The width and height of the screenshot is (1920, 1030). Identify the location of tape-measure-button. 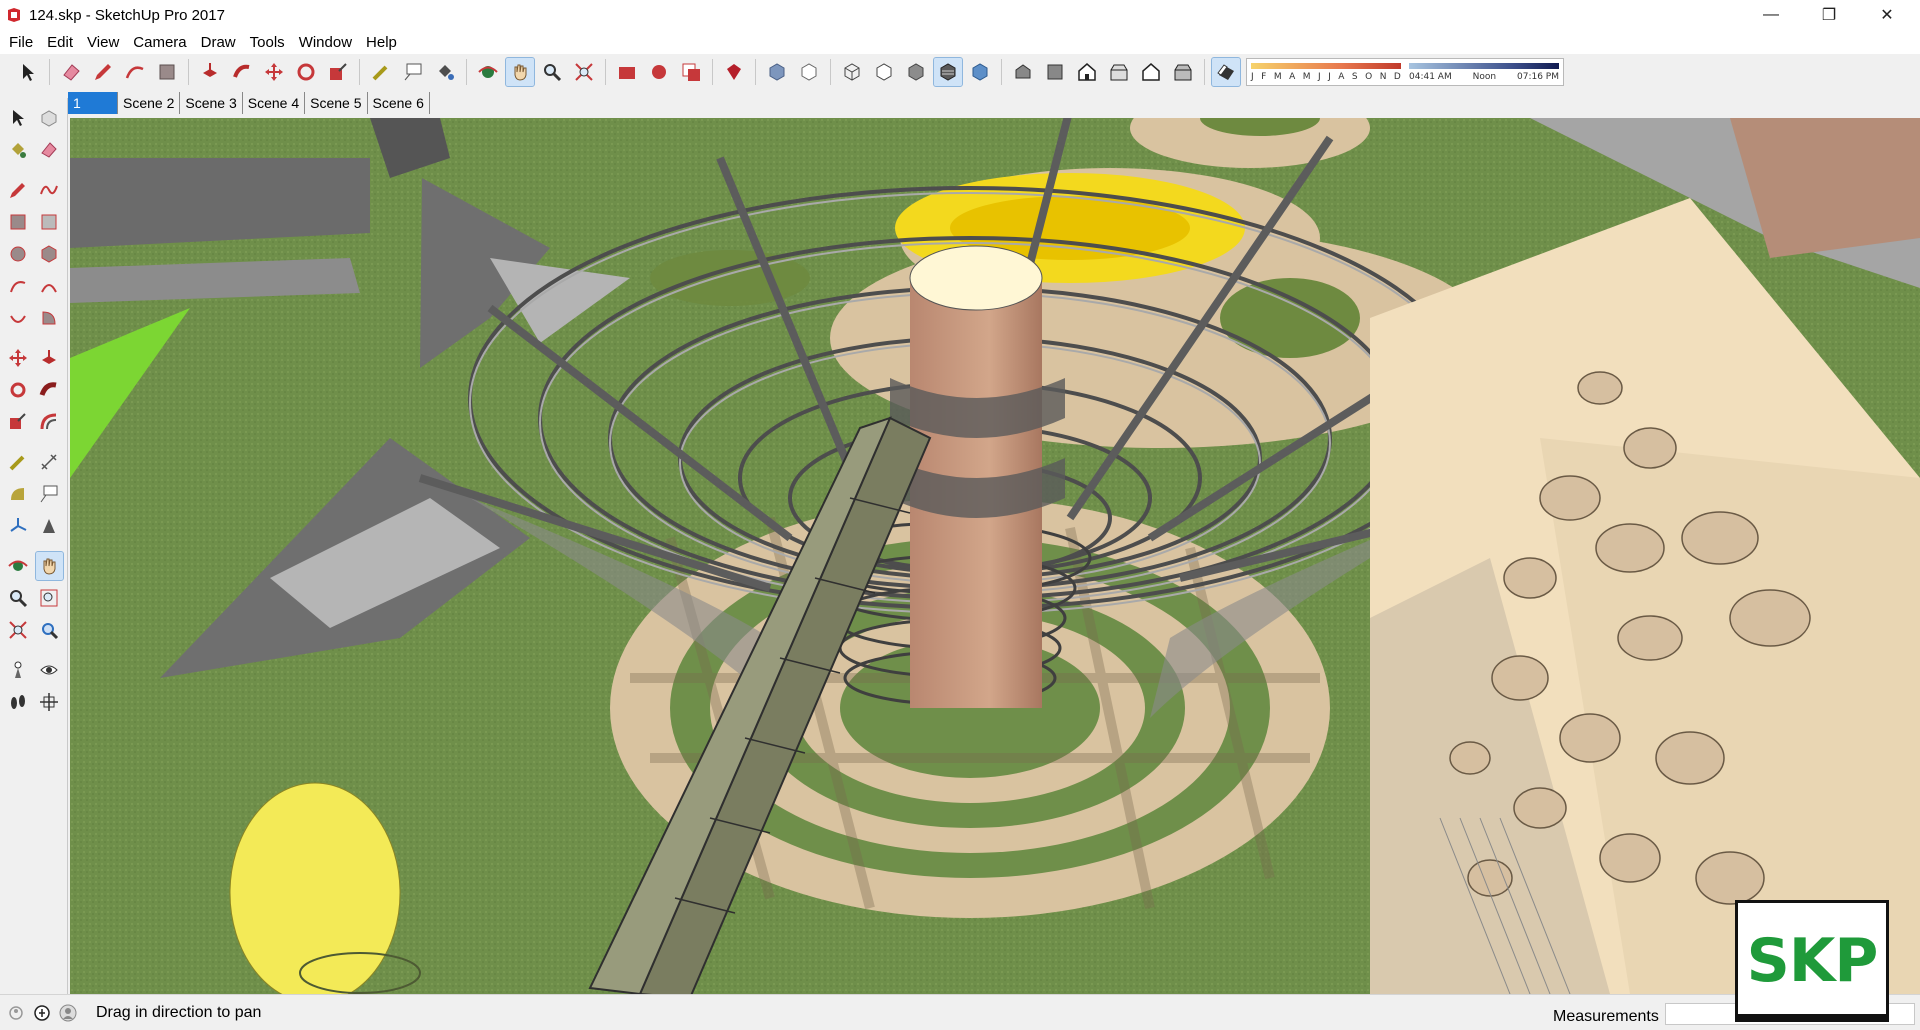
(18, 462).